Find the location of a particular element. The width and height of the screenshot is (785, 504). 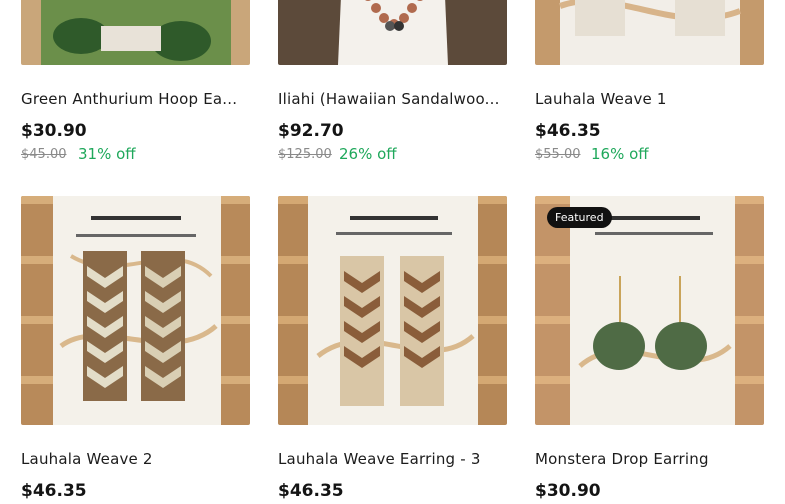

product-card: Lauhala Weave 1 $46.35 $55.00 16% off is located at coordinates (649, 81).